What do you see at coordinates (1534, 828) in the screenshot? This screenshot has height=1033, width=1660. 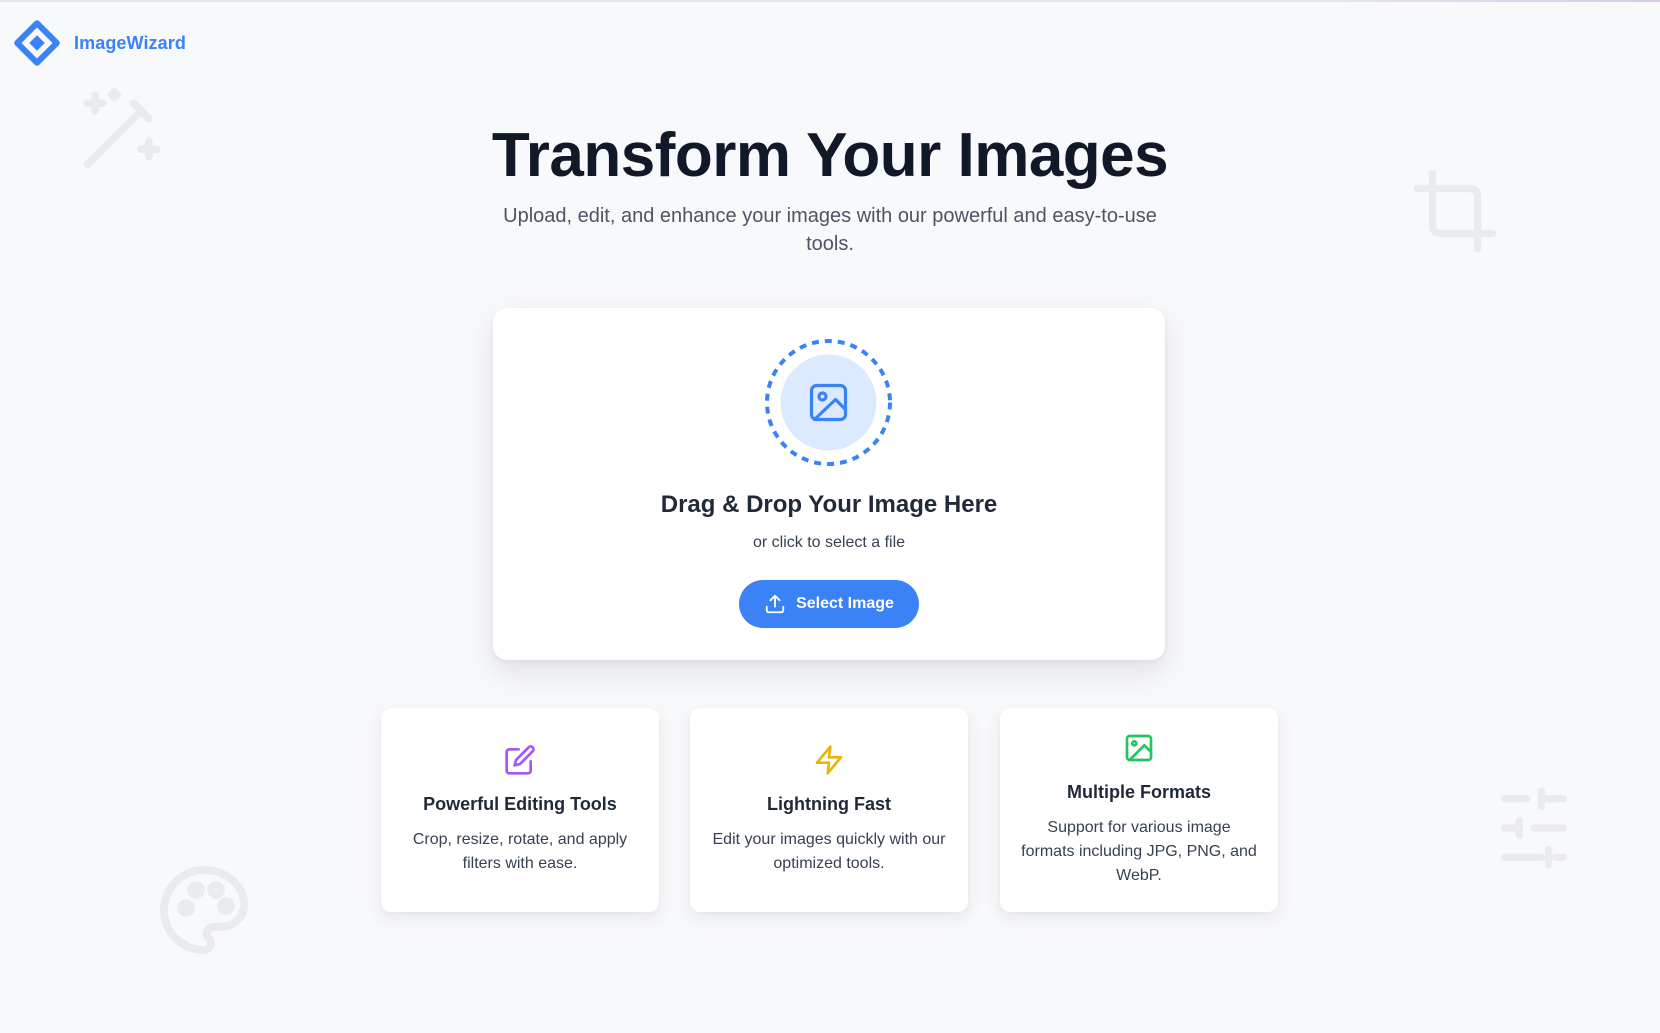 I see `sliders-icon` at bounding box center [1534, 828].